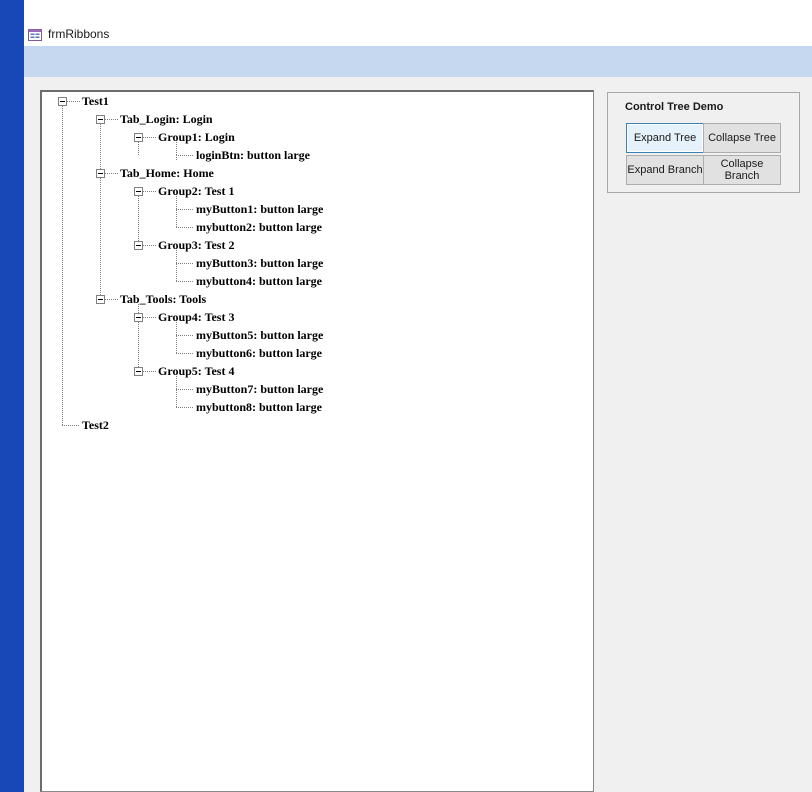 Image resolution: width=812 pixels, height=792 pixels. What do you see at coordinates (167, 173) in the screenshot?
I see `tree-node-tab-home: Tab_Home: Home` at bounding box center [167, 173].